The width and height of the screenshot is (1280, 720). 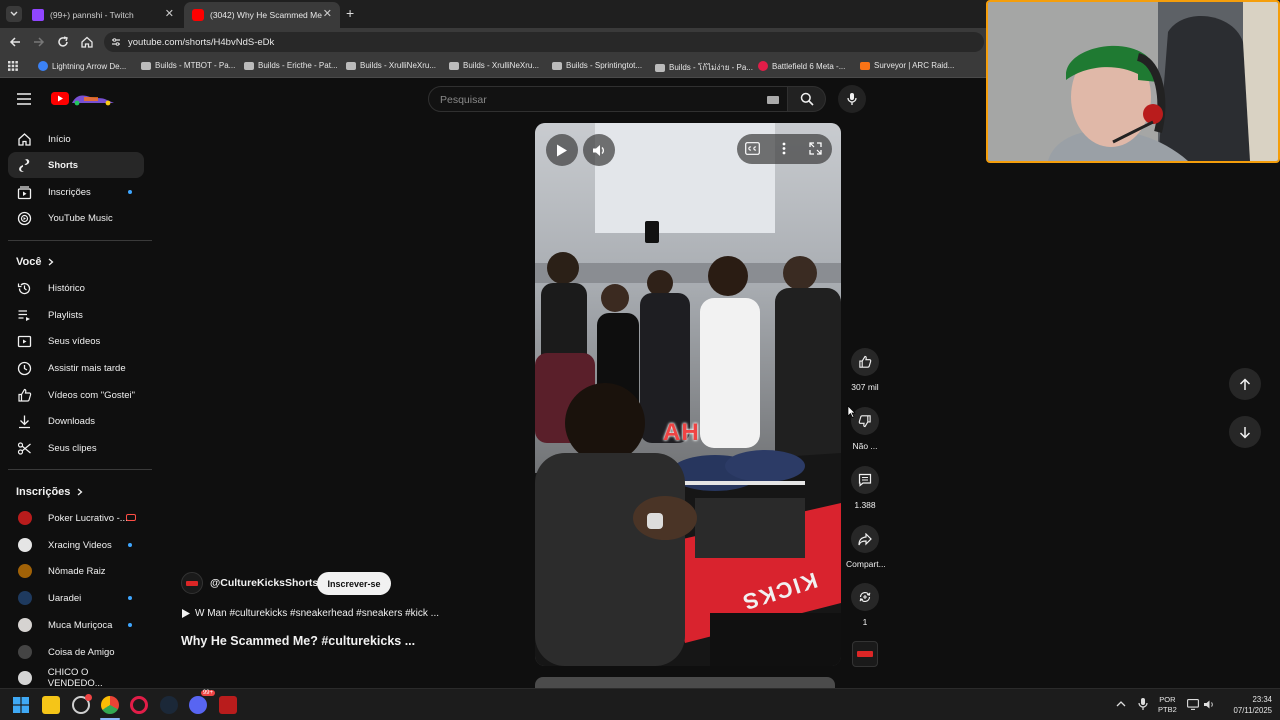 What do you see at coordinates (354, 583) in the screenshot?
I see `subscribe-button: Inscrever-se` at bounding box center [354, 583].